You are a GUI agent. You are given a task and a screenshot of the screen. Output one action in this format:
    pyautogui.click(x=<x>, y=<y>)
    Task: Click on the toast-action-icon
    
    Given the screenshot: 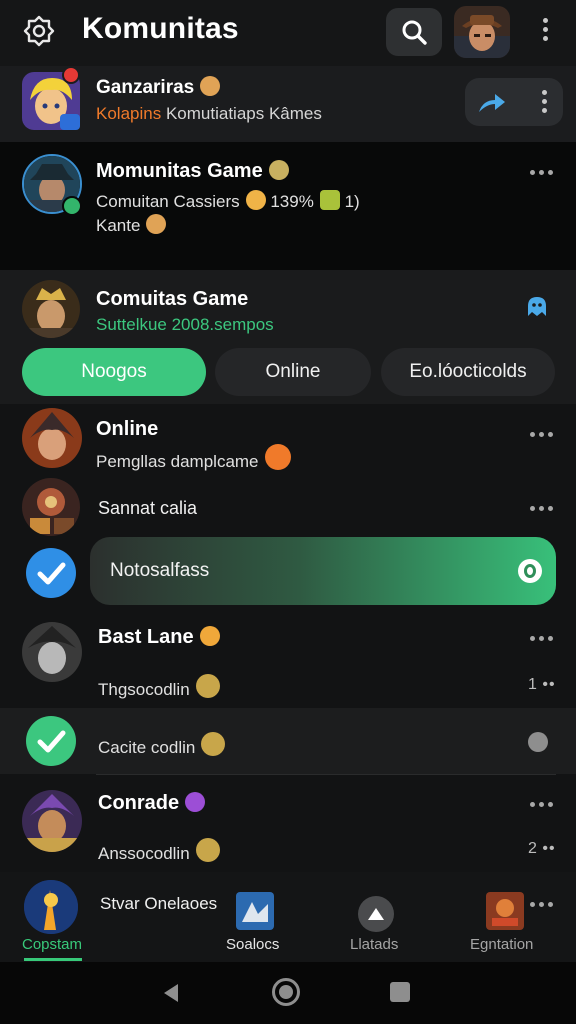 What is the action you would take?
    pyautogui.click(x=530, y=571)
    